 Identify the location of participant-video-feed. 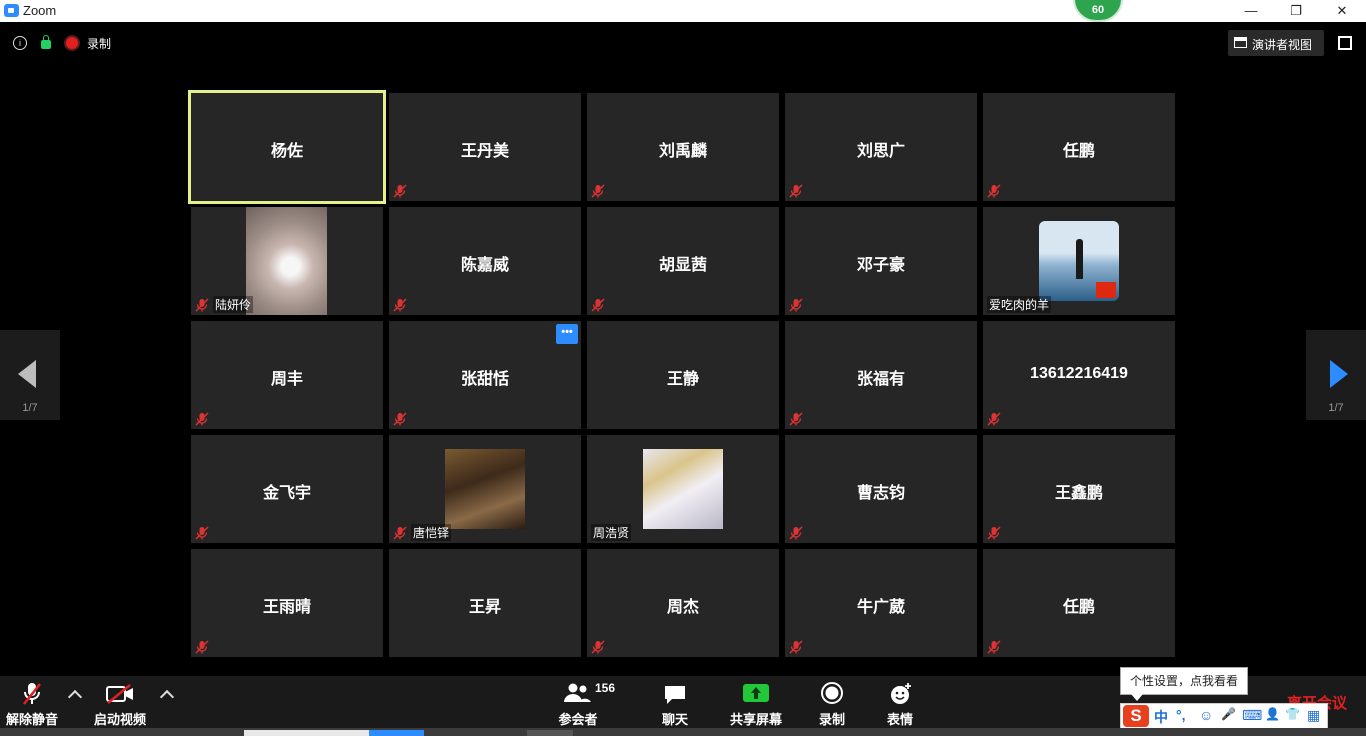
(286, 261).